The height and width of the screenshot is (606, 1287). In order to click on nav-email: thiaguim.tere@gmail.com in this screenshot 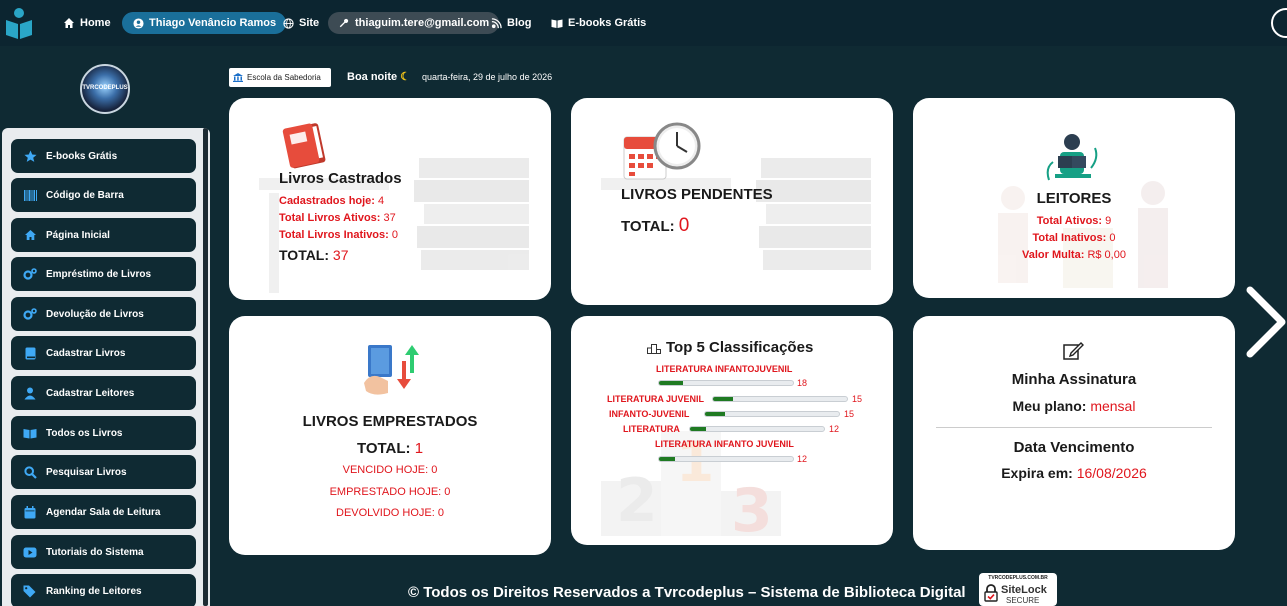, I will do `click(414, 23)`.